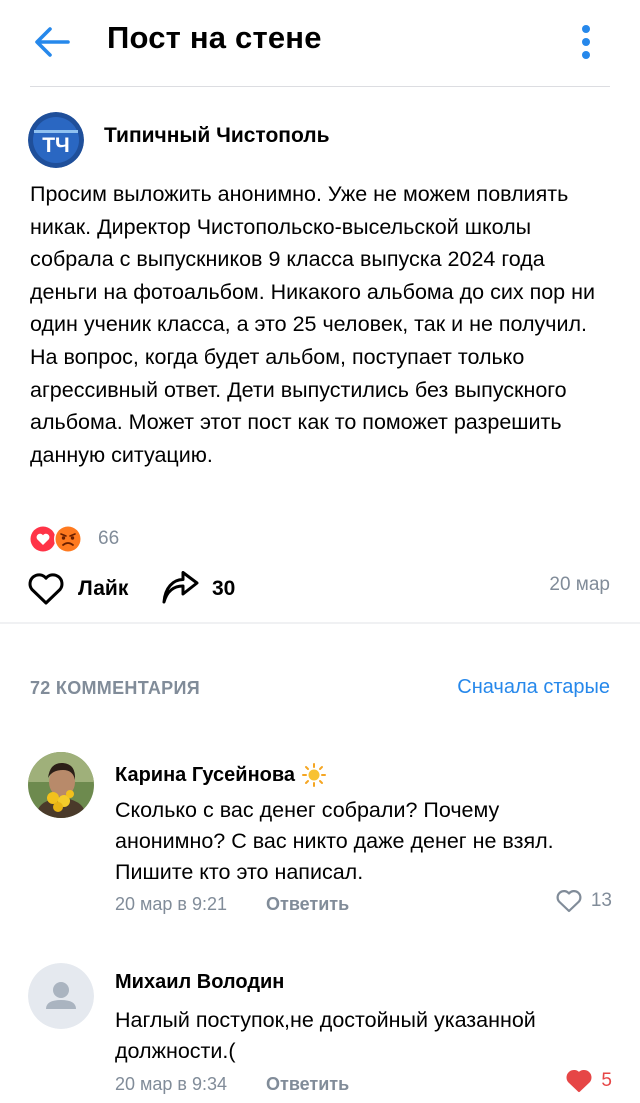 This screenshot has width=640, height=1103. Describe the element at coordinates (214, 37) in the screenshot. I see `page-title: Пост на стене` at that location.